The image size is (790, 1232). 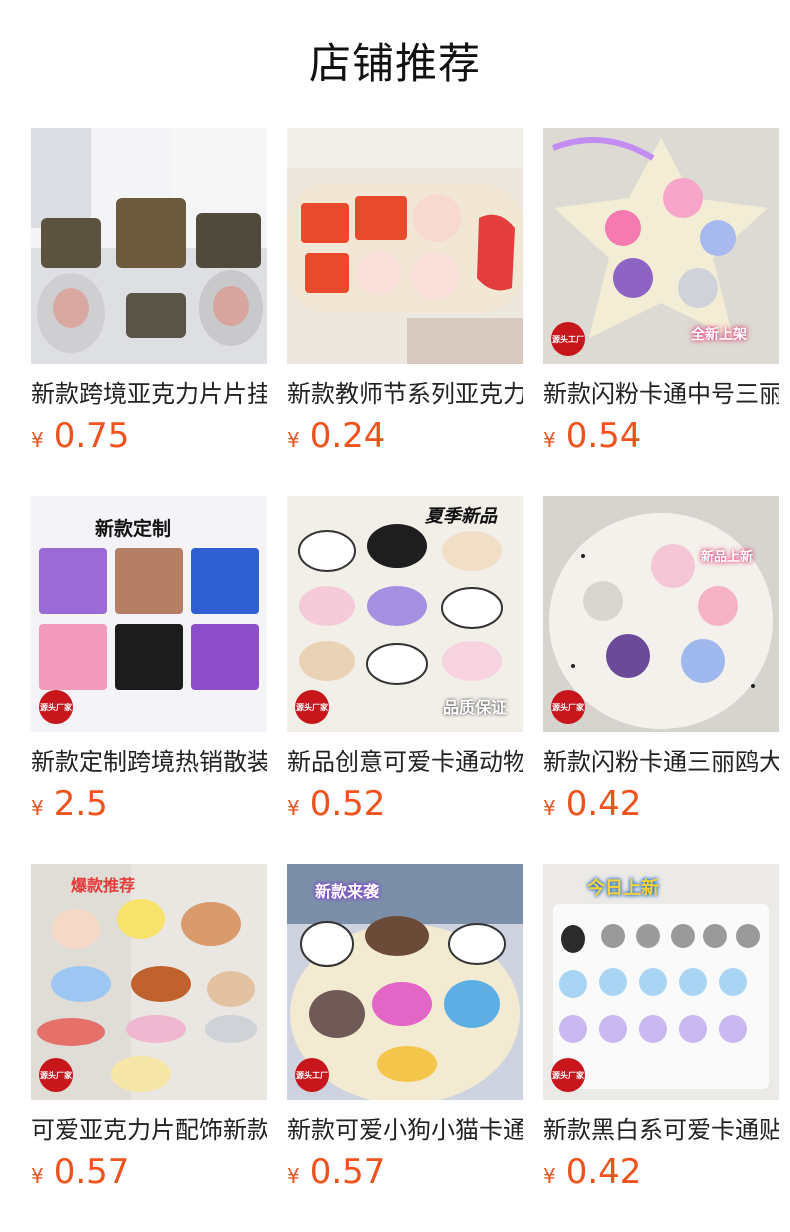 What do you see at coordinates (347, 891) in the screenshot?
I see `promo-label: 新款来袭` at bounding box center [347, 891].